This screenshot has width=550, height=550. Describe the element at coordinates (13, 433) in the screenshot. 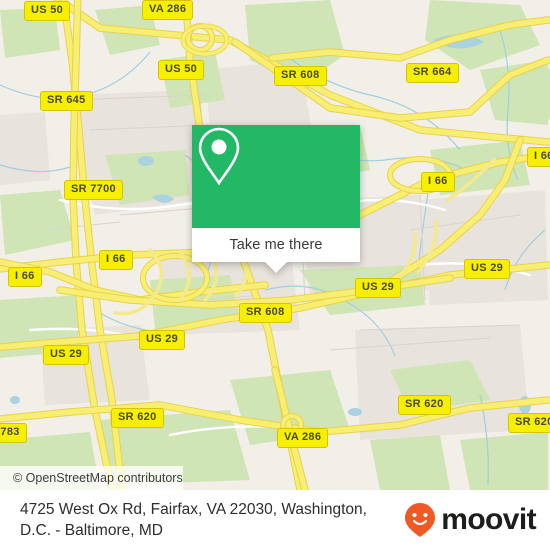

I see `road-shield: 7783` at that location.